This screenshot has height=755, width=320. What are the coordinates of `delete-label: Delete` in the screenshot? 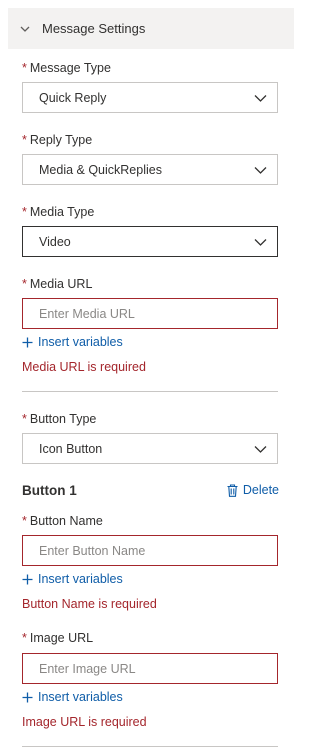 It's located at (260, 490).